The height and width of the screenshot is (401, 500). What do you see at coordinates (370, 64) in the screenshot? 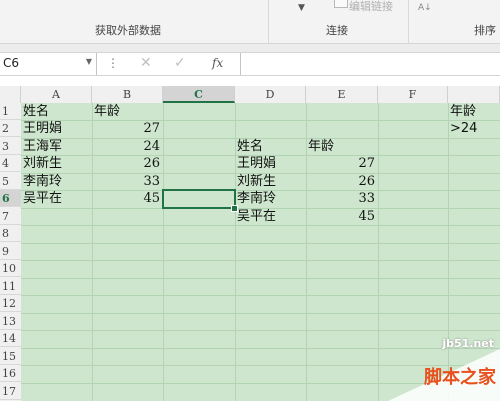
I see `formula-input` at bounding box center [370, 64].